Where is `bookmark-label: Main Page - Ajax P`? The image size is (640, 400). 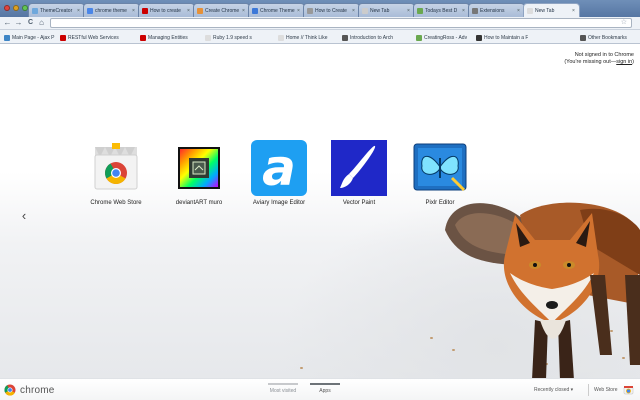 bookmark-label: Main Page - Ajax P is located at coordinates (33, 37).